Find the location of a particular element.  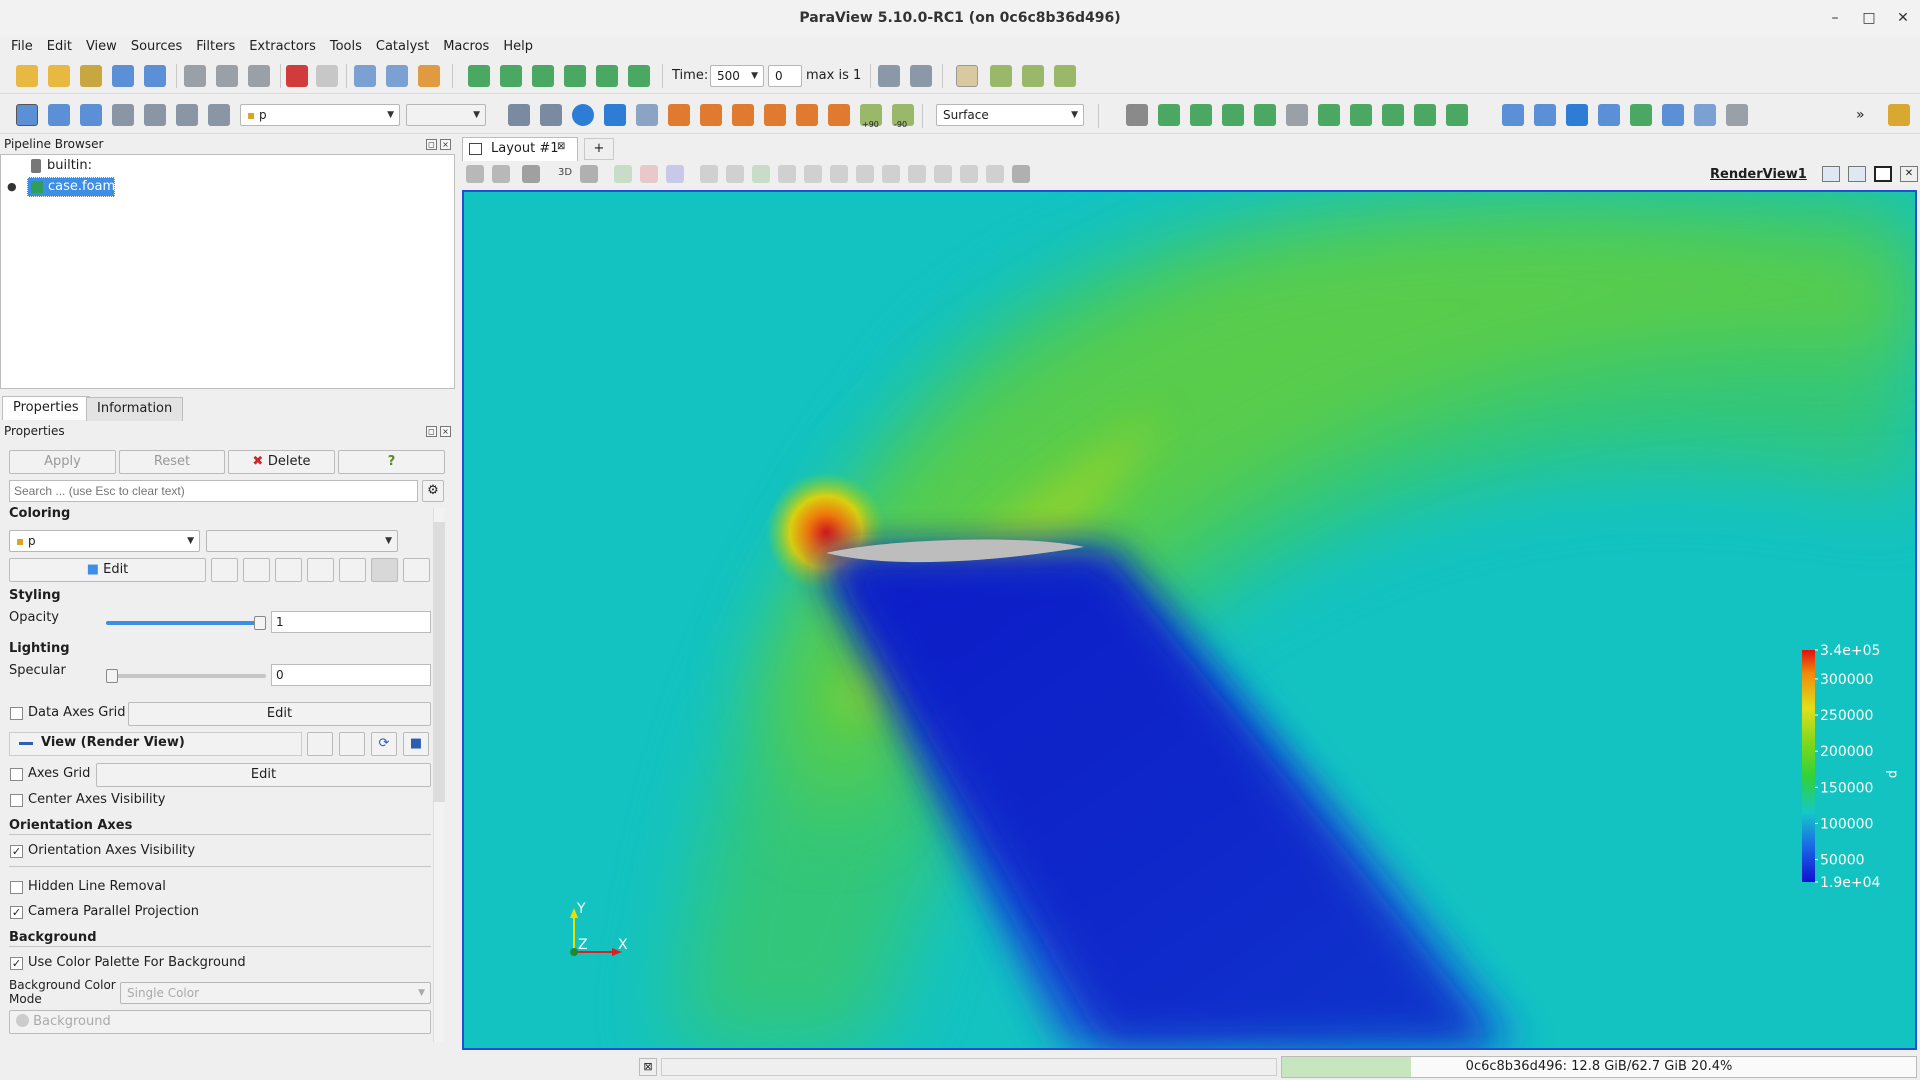

rotate-center-icon is located at coordinates (1065, 76).